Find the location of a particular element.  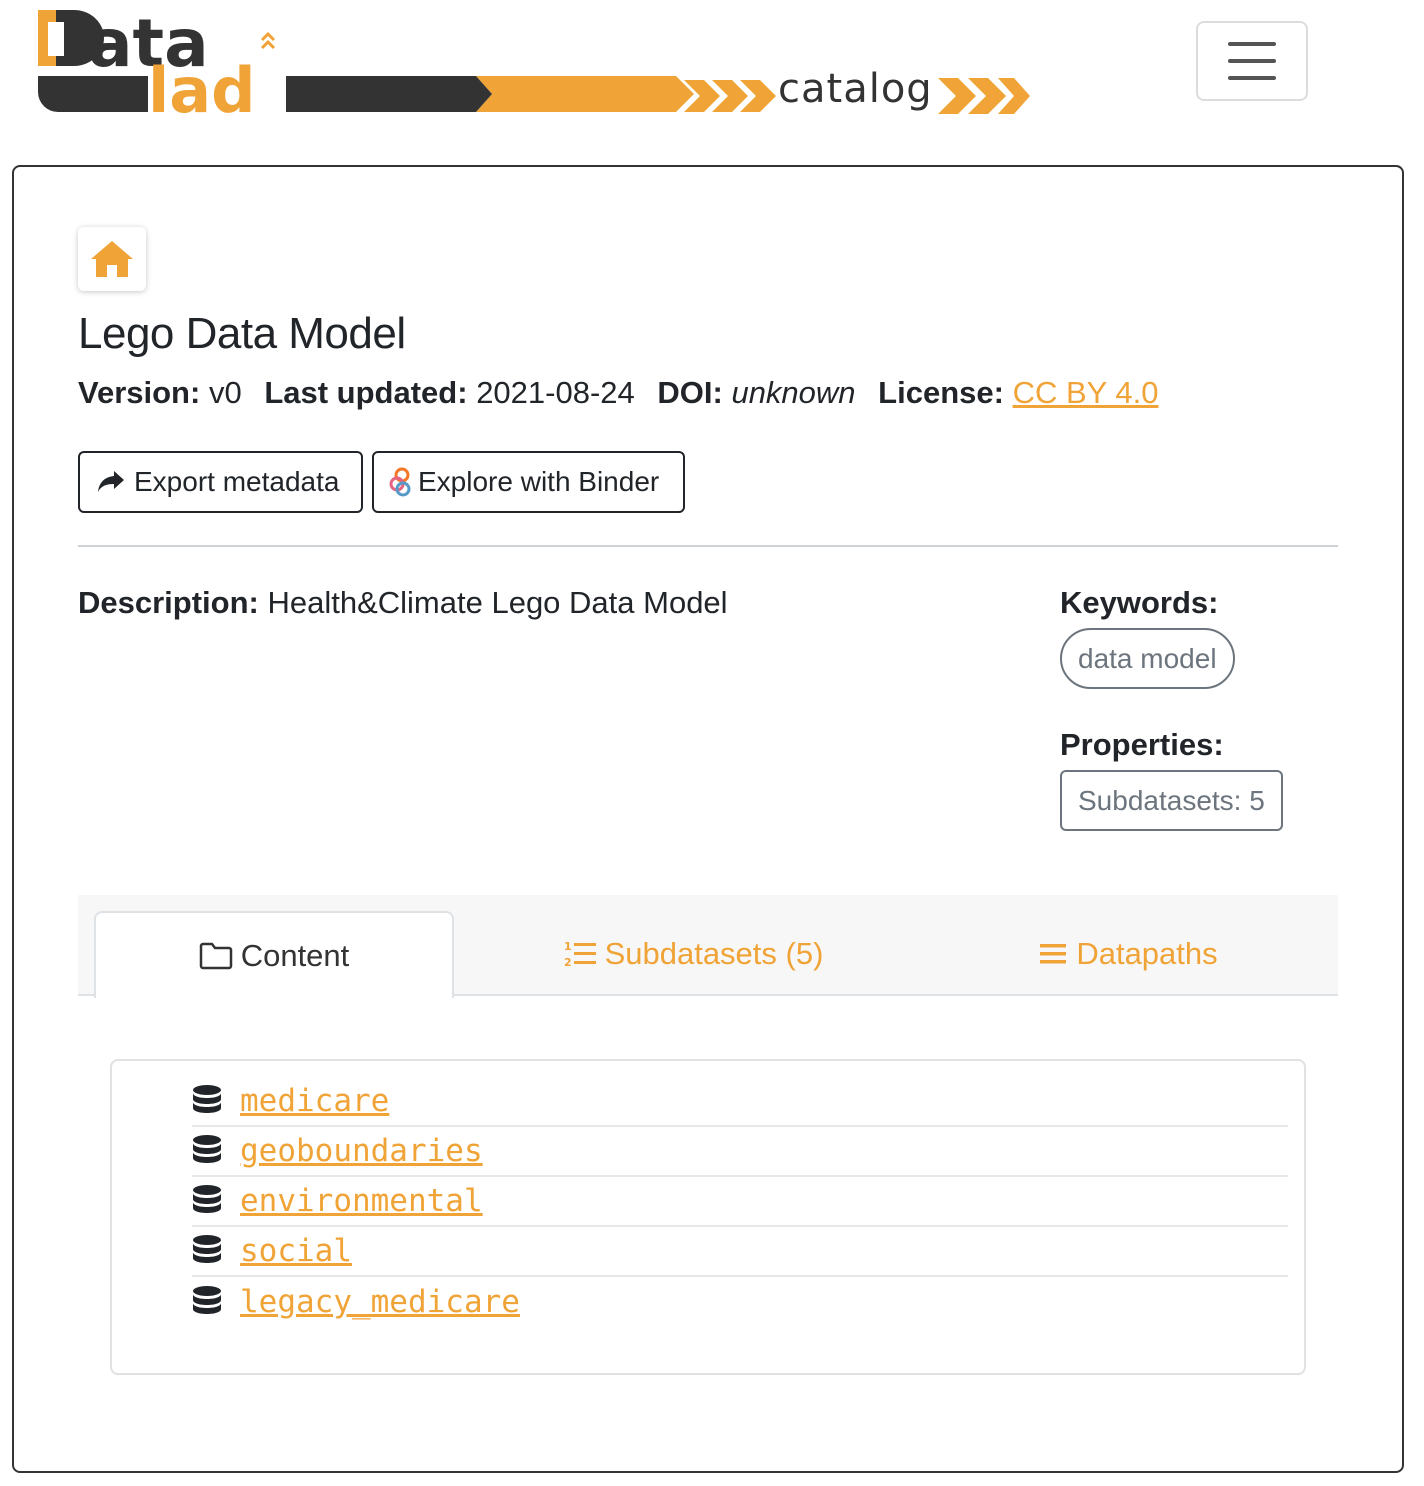

subdataset-link-medicare: medicare is located at coordinates (314, 1101).